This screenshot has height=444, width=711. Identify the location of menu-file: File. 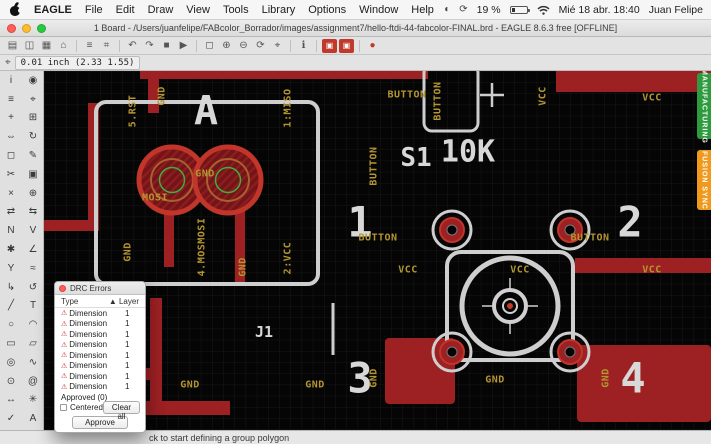
(94, 10).